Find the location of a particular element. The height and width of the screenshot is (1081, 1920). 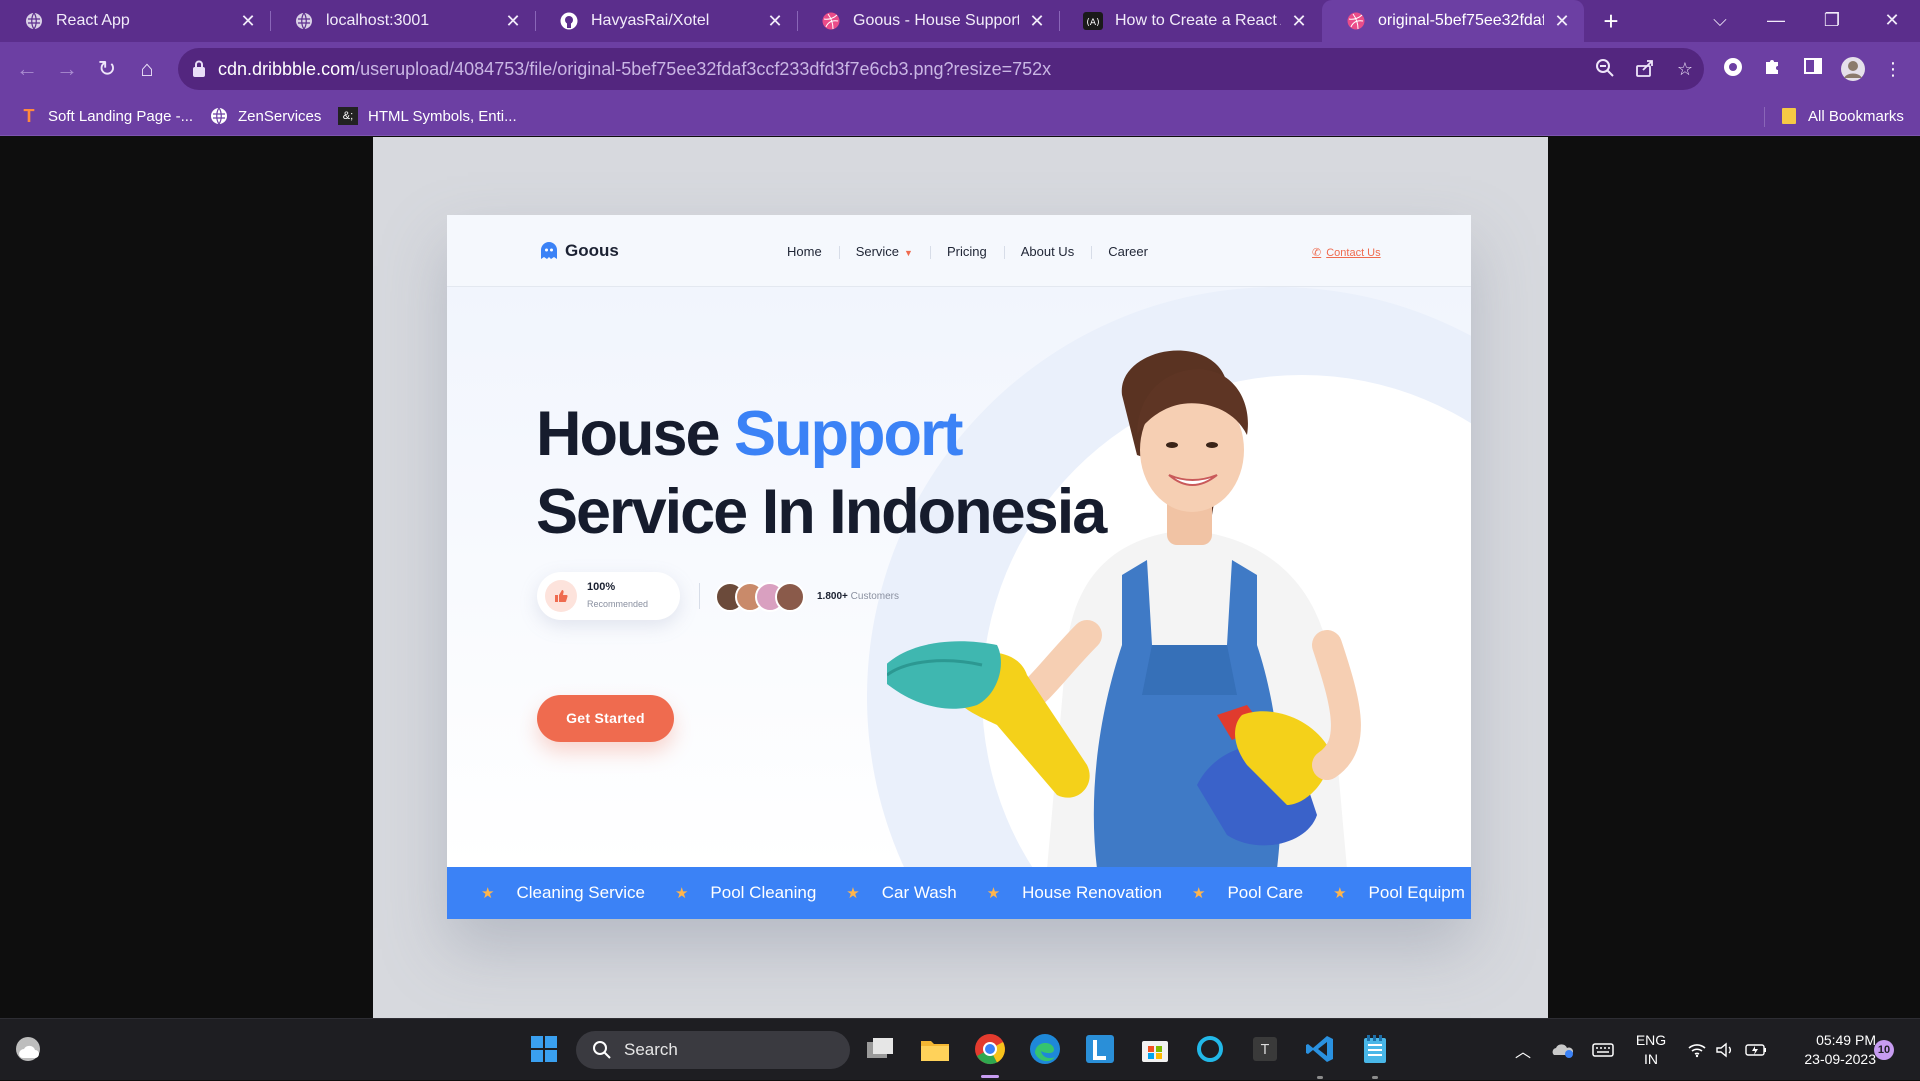

edge-icon is located at coordinates (1045, 1049).